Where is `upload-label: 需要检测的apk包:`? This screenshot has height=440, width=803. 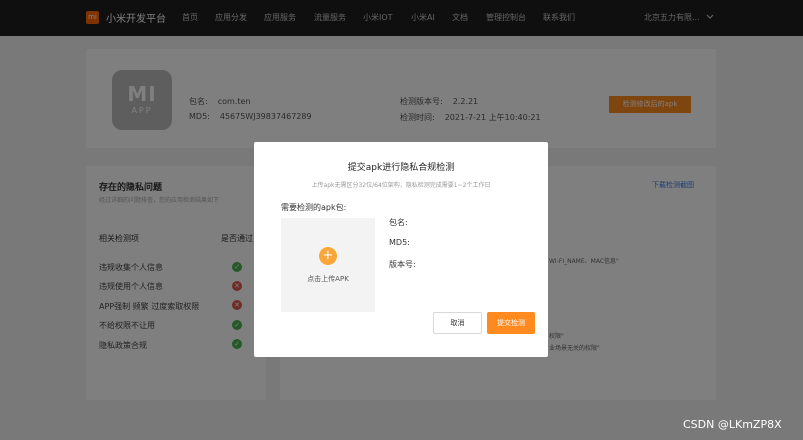
upload-label: 需要检测的apk包: is located at coordinates (314, 207).